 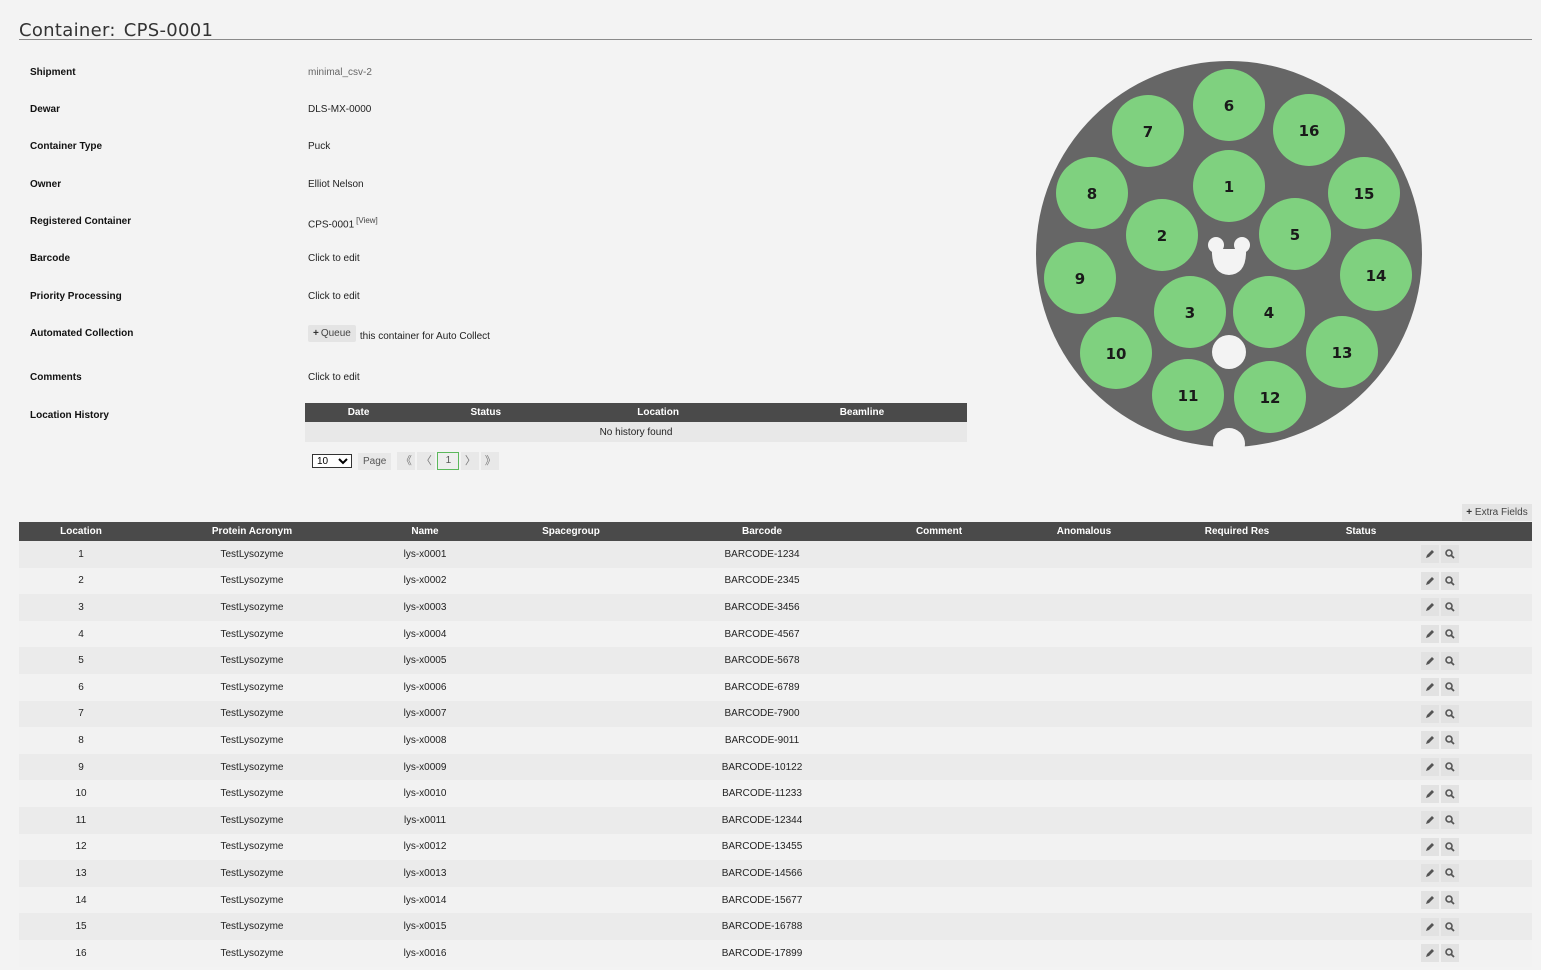 I want to click on puck-slot: 15, so click(x=1364, y=193).